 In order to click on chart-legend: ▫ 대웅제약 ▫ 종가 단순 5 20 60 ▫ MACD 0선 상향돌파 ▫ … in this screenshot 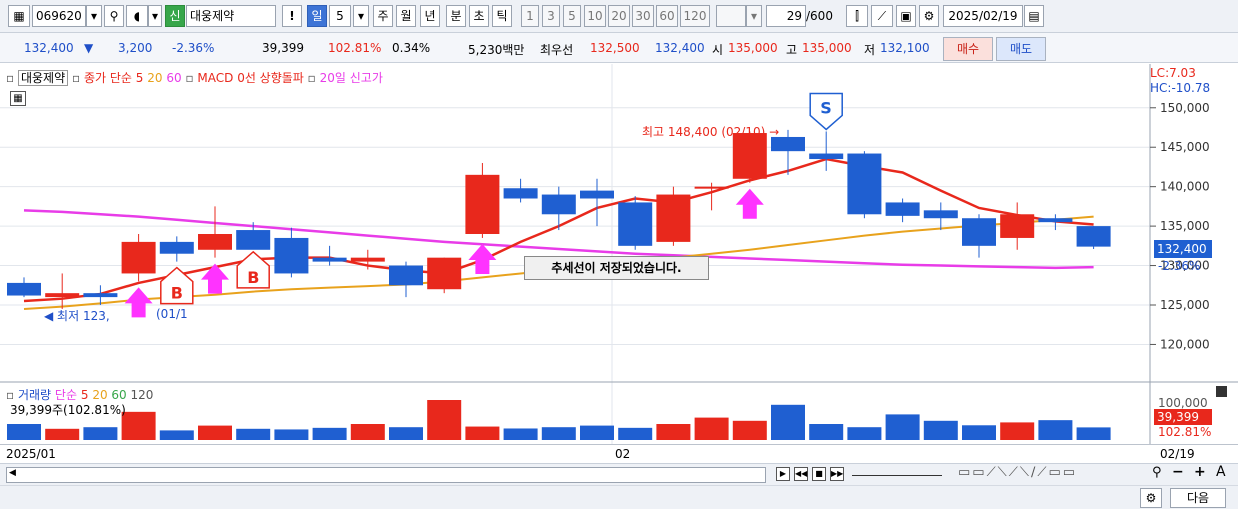, I will do `click(194, 78)`.